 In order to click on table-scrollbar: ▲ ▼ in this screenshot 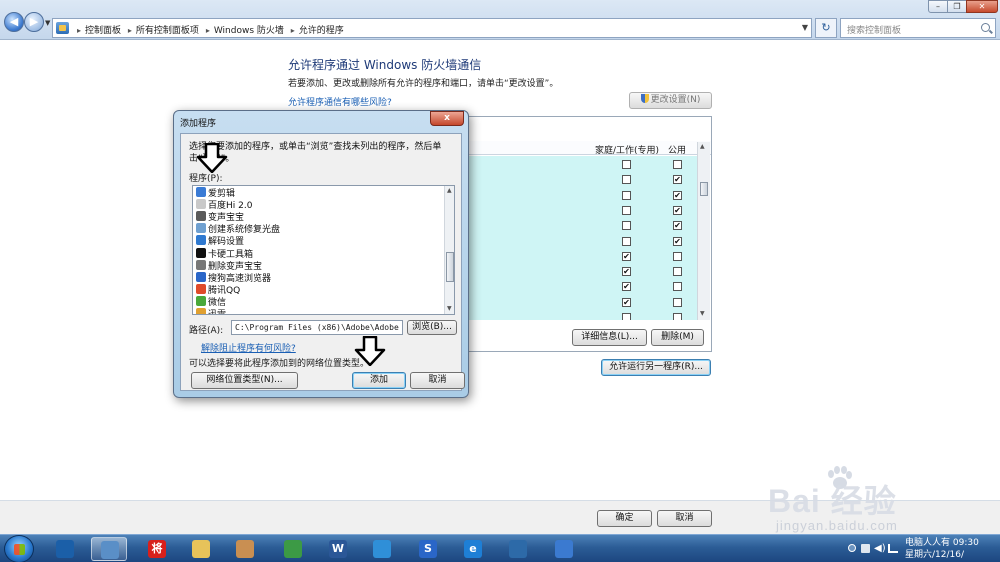, I will do `click(703, 231)`.